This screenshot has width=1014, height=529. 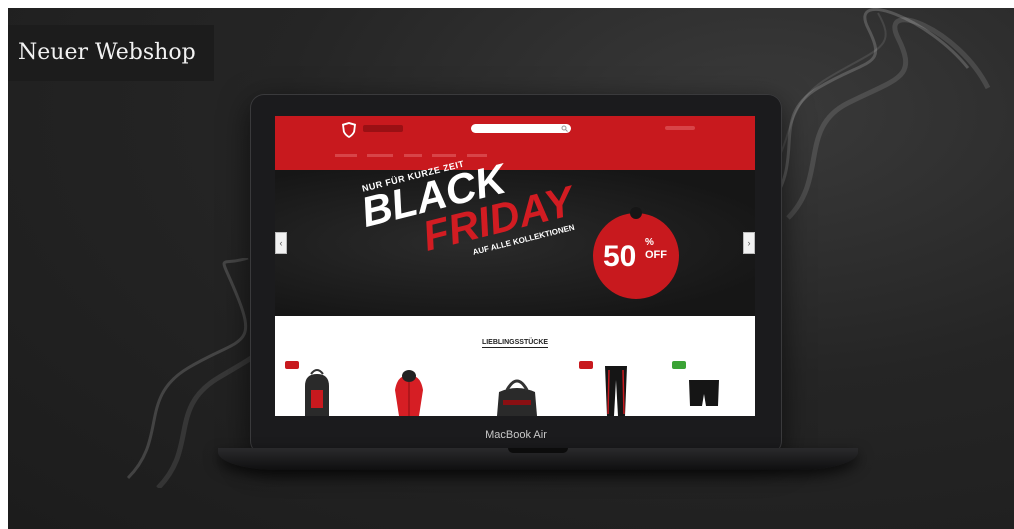 I want to click on chevron-left-icon: ‹, so click(x=281, y=243).